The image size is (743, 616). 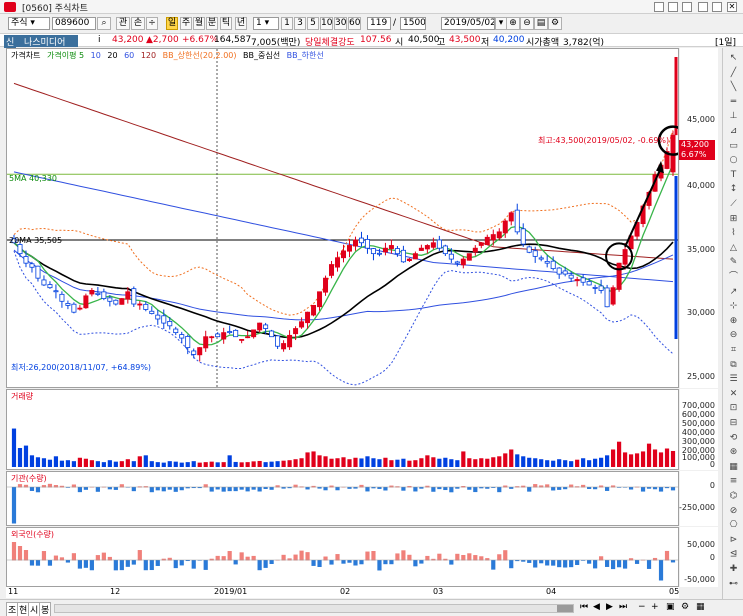 I want to click on link-icon, so click(x=659, y=7).